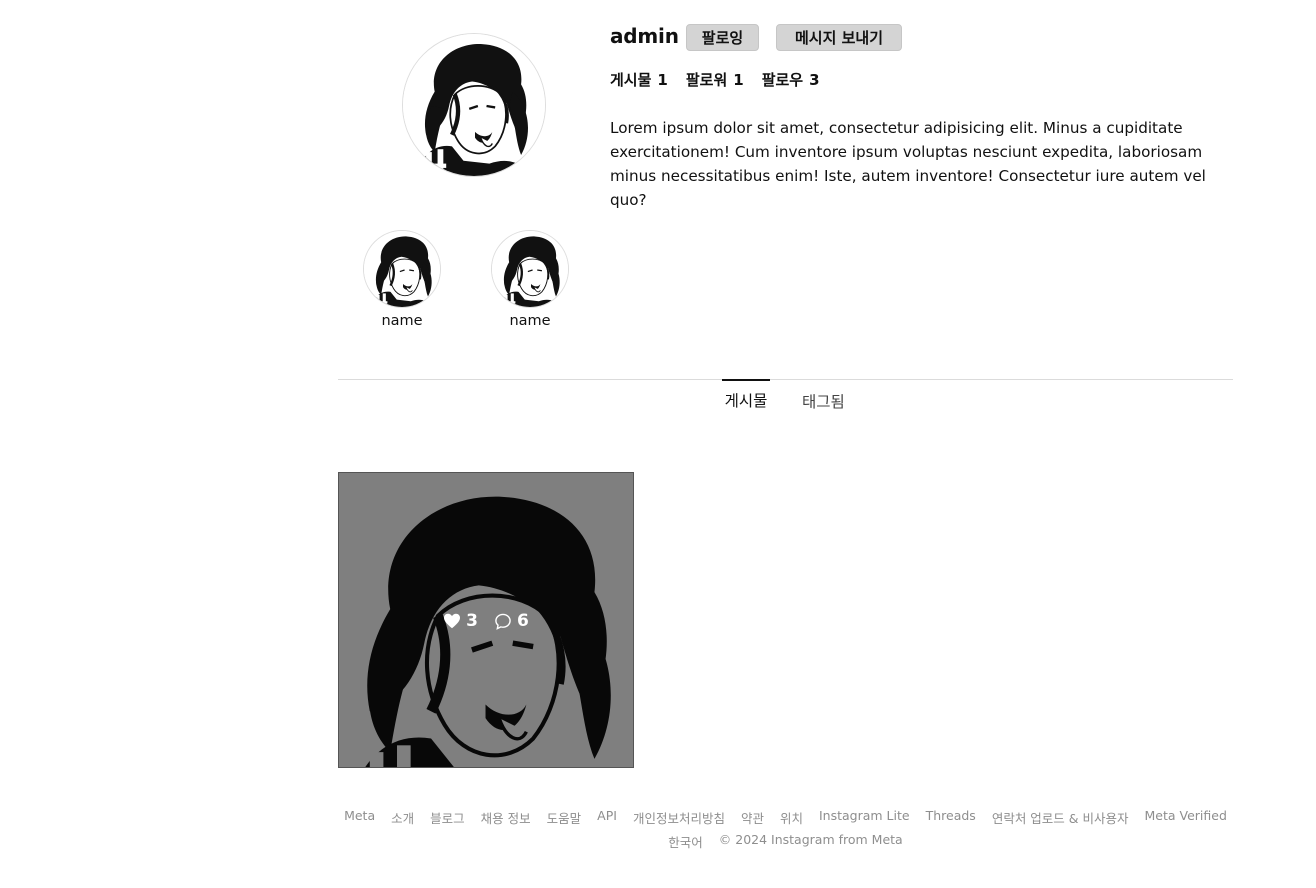  Describe the element at coordinates (607, 817) in the screenshot. I see `footer-link-api: API` at that location.